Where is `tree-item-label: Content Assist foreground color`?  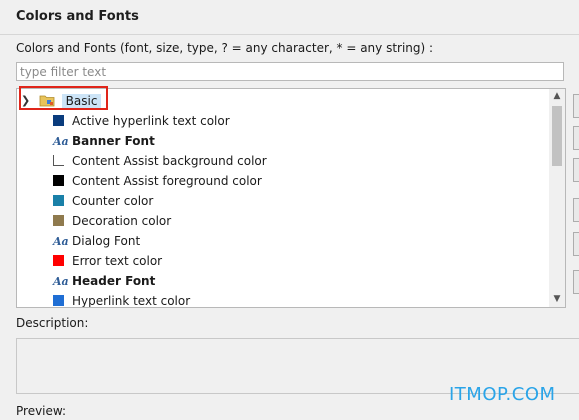 tree-item-label: Content Assist foreground color is located at coordinates (167, 181).